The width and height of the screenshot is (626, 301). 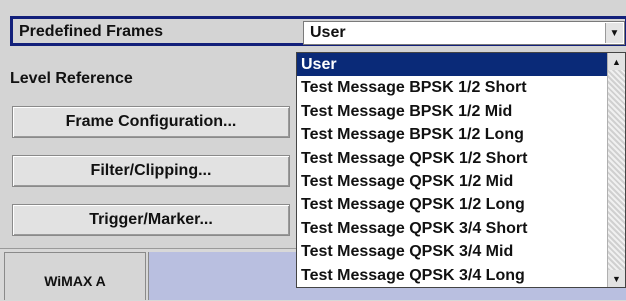 I want to click on dropdown-item-qpsk-1-2-short: Test Message QPSK 1/2 Short, so click(x=452, y=158).